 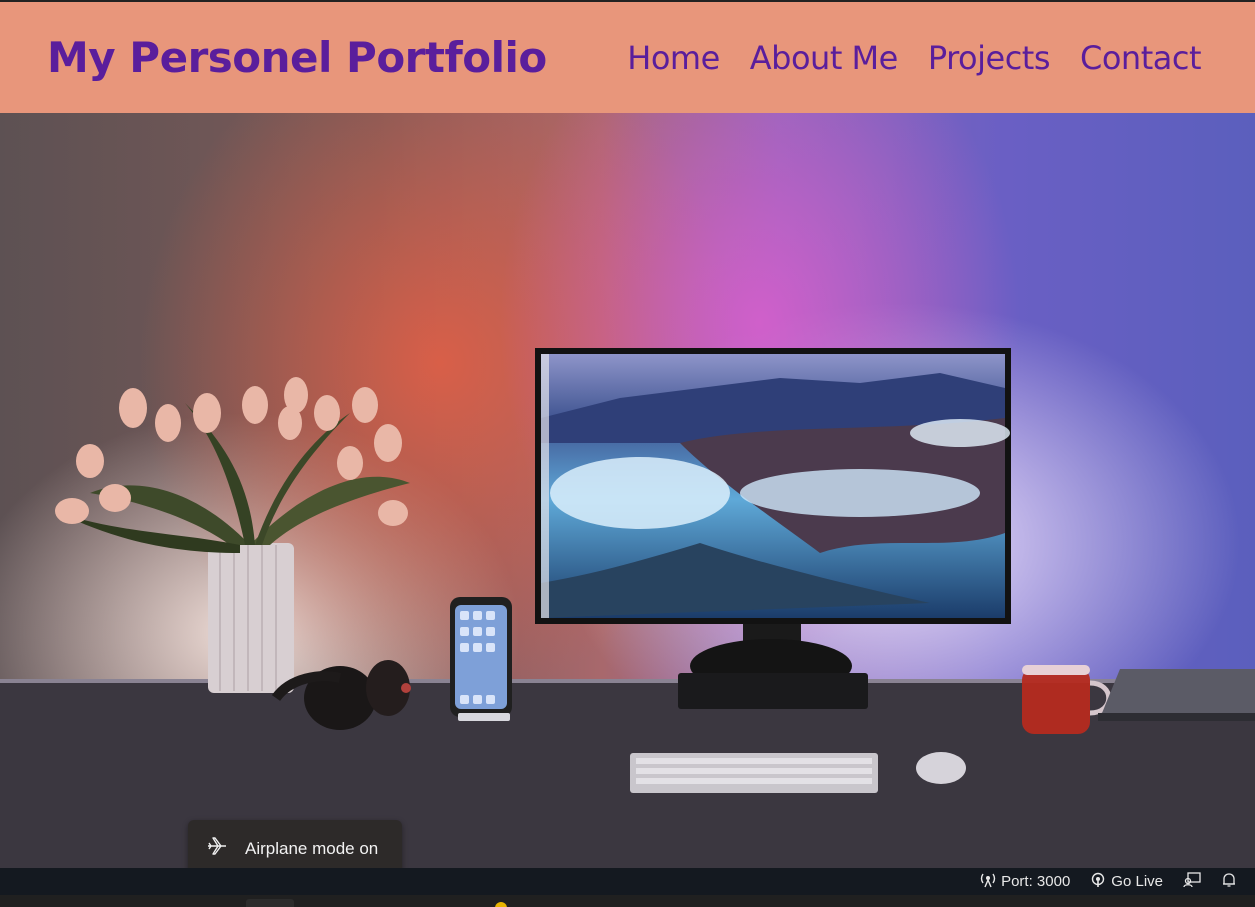 I want to click on feedback-button, so click(x=1192, y=881).